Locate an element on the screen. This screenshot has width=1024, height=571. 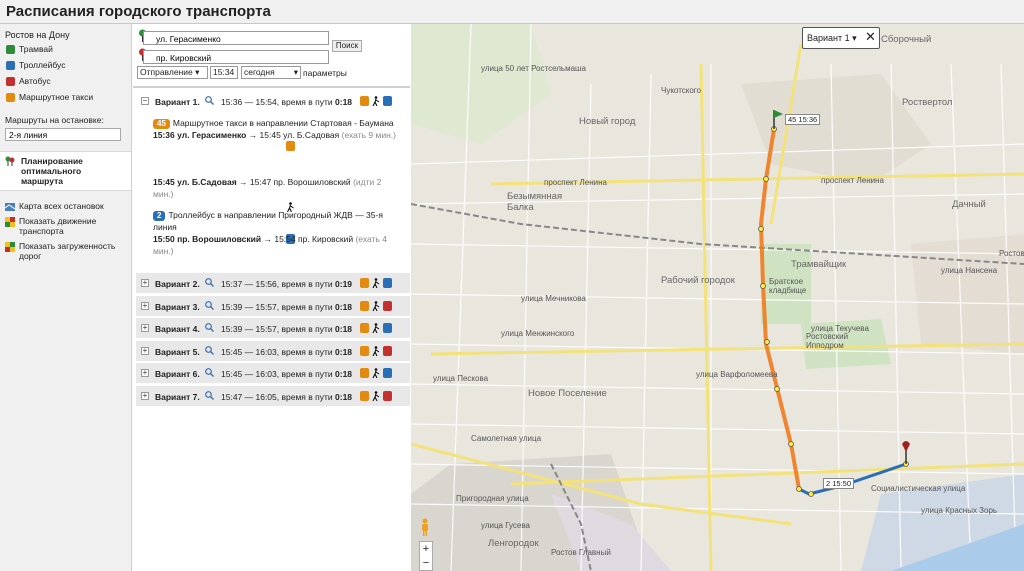
sidebar-item-label: Карта всех остановок is located at coordinates (61, 206).